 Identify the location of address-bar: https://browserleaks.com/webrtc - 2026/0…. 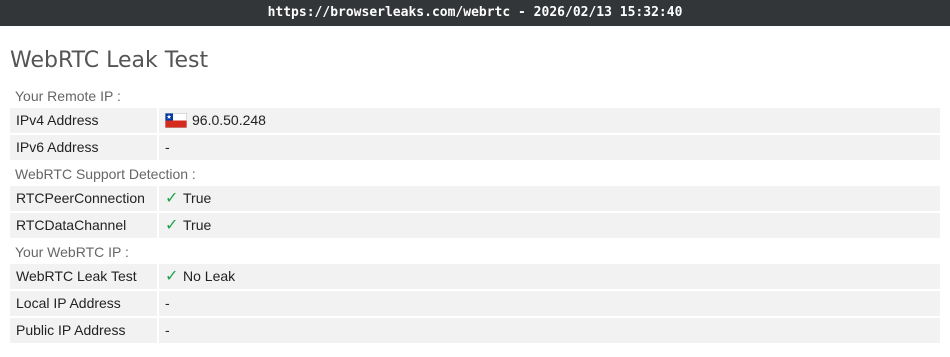
(475, 13).